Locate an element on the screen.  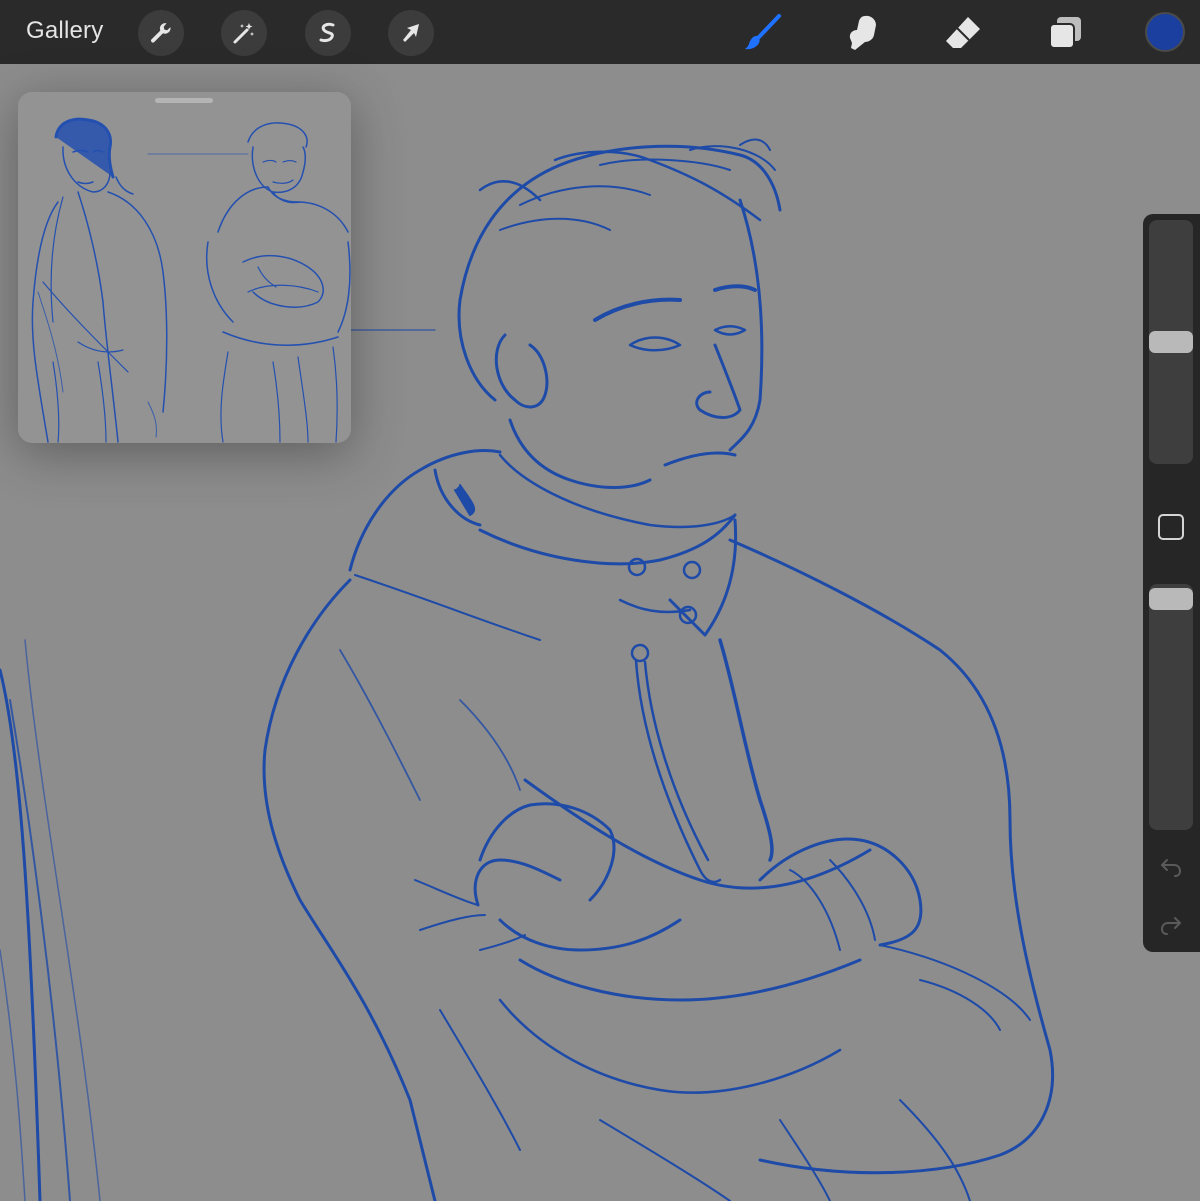
undo-button is located at coordinates (1171, 866).